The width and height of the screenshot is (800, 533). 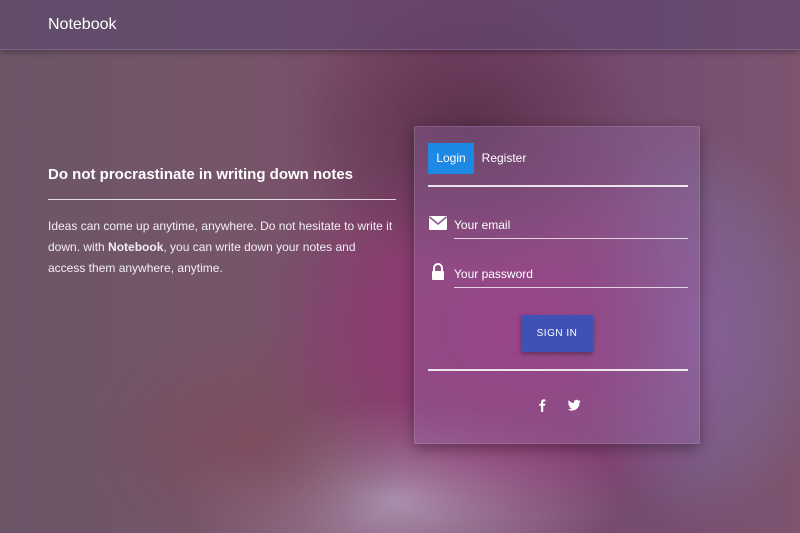 What do you see at coordinates (438, 223) in the screenshot?
I see `envelope-icon` at bounding box center [438, 223].